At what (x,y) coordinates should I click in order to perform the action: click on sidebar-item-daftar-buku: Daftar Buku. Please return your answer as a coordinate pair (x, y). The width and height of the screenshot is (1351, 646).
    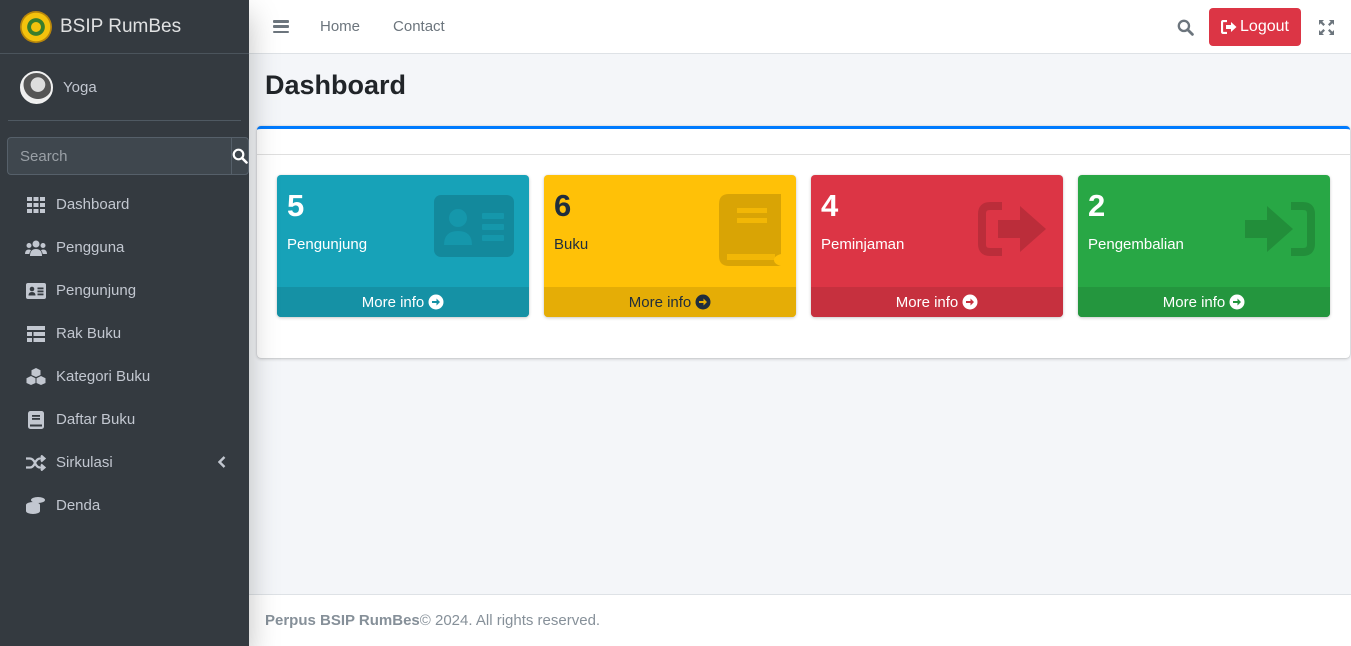
    Looking at the image, I should click on (124, 419).